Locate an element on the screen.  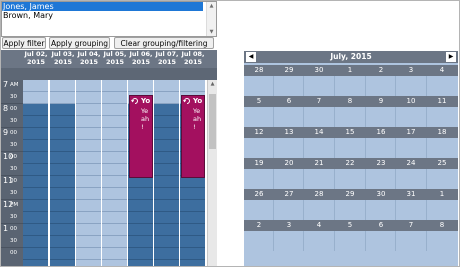
day-header: Jul 08, 2015 is located at coordinates (193, 58).